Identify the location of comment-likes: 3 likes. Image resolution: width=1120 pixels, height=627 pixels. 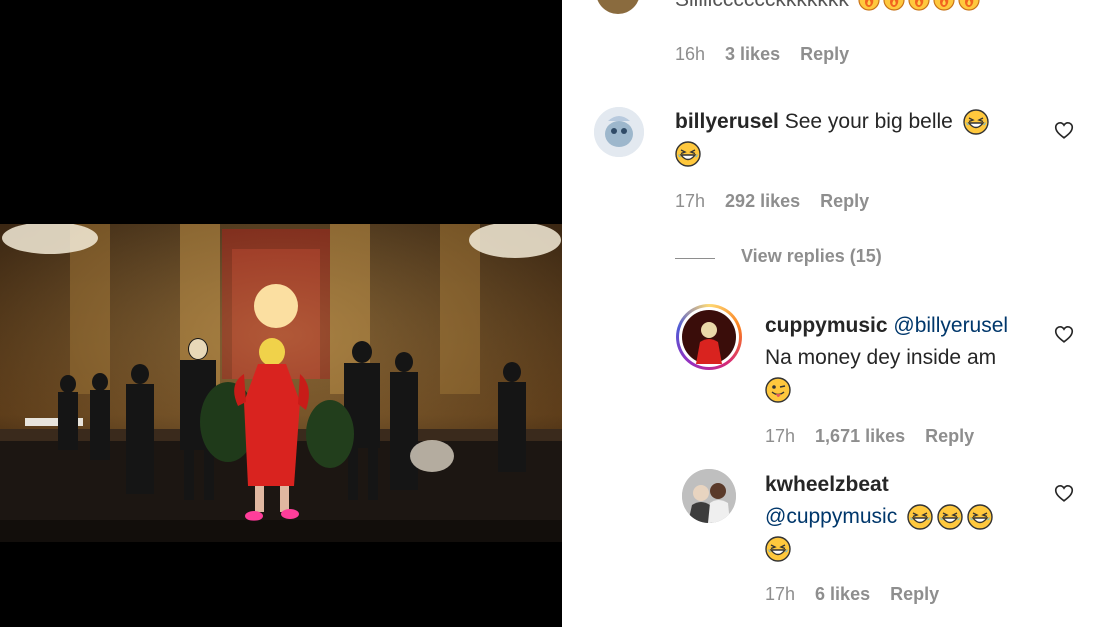
(752, 54).